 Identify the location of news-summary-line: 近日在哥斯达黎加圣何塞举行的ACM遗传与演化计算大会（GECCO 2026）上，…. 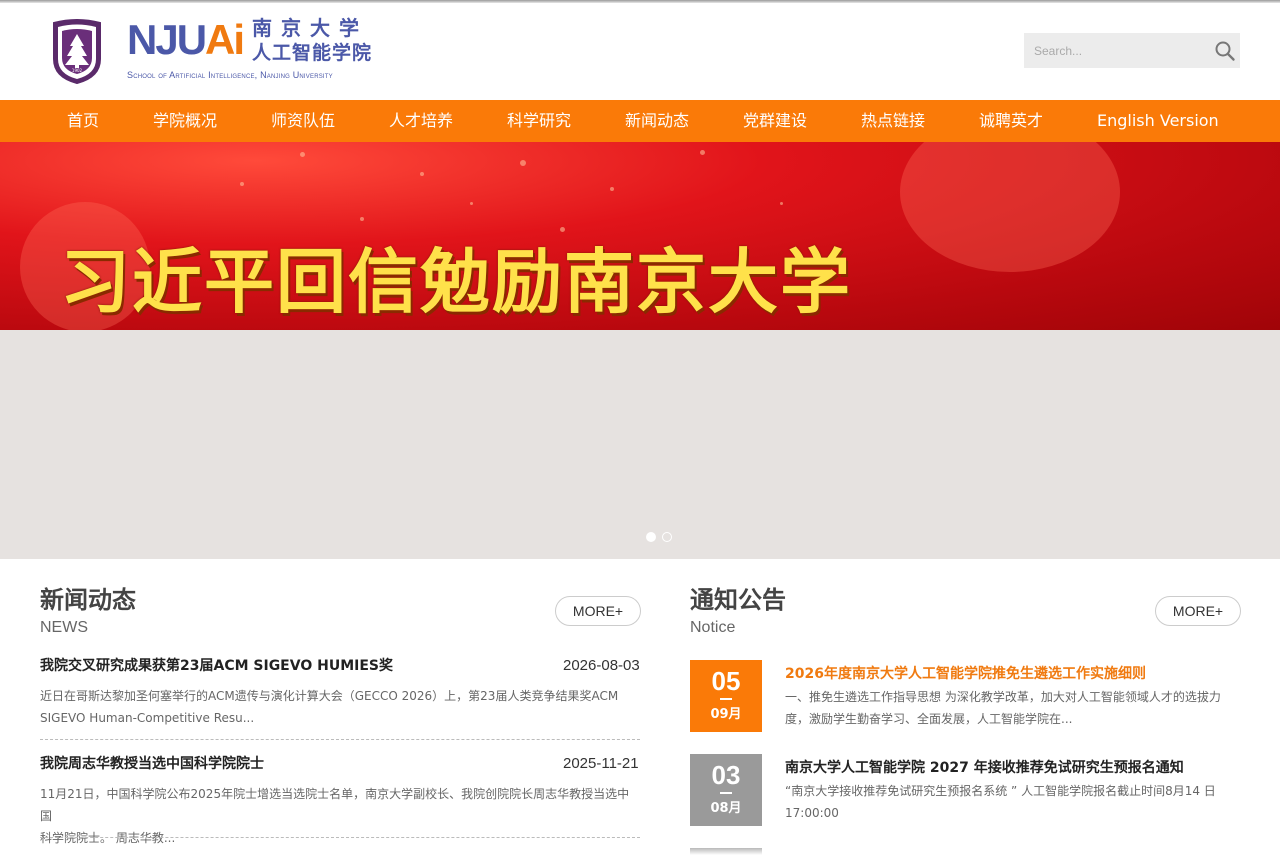
(329, 696).